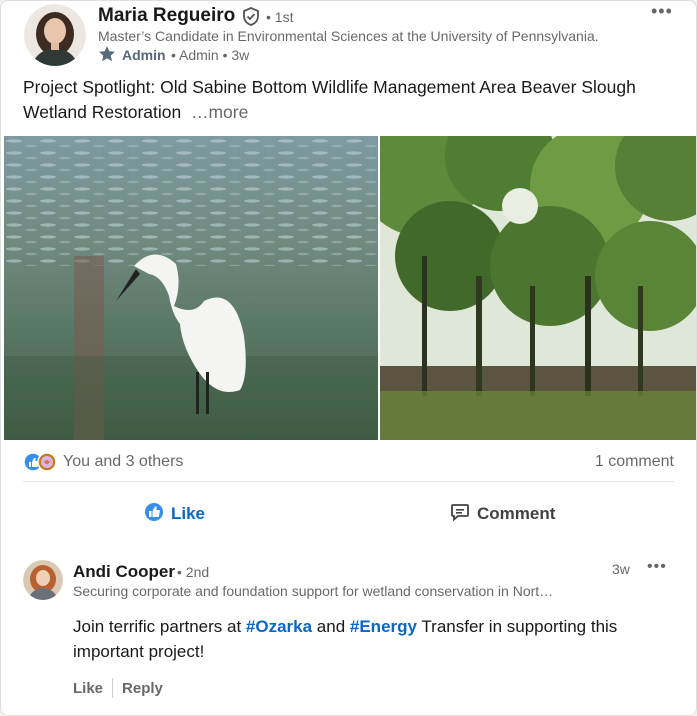  Describe the element at coordinates (124, 572) in the screenshot. I see `commenter-name: Andi Cooper` at that location.